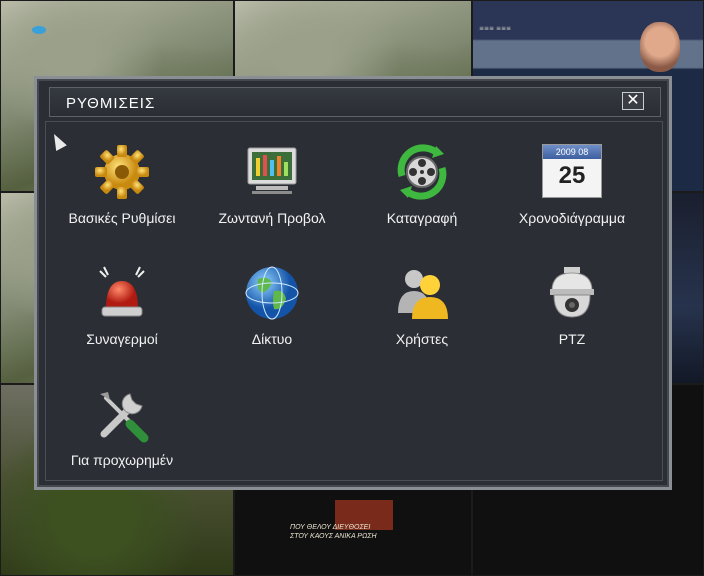 The width and height of the screenshot is (704, 576). Describe the element at coordinates (333, 536) in the screenshot. I see `caption-line-2: ΣΤΟΥ ΚΑΟΥΣ ΑΝΙΚΑ ΡΩΣΗ` at that location.